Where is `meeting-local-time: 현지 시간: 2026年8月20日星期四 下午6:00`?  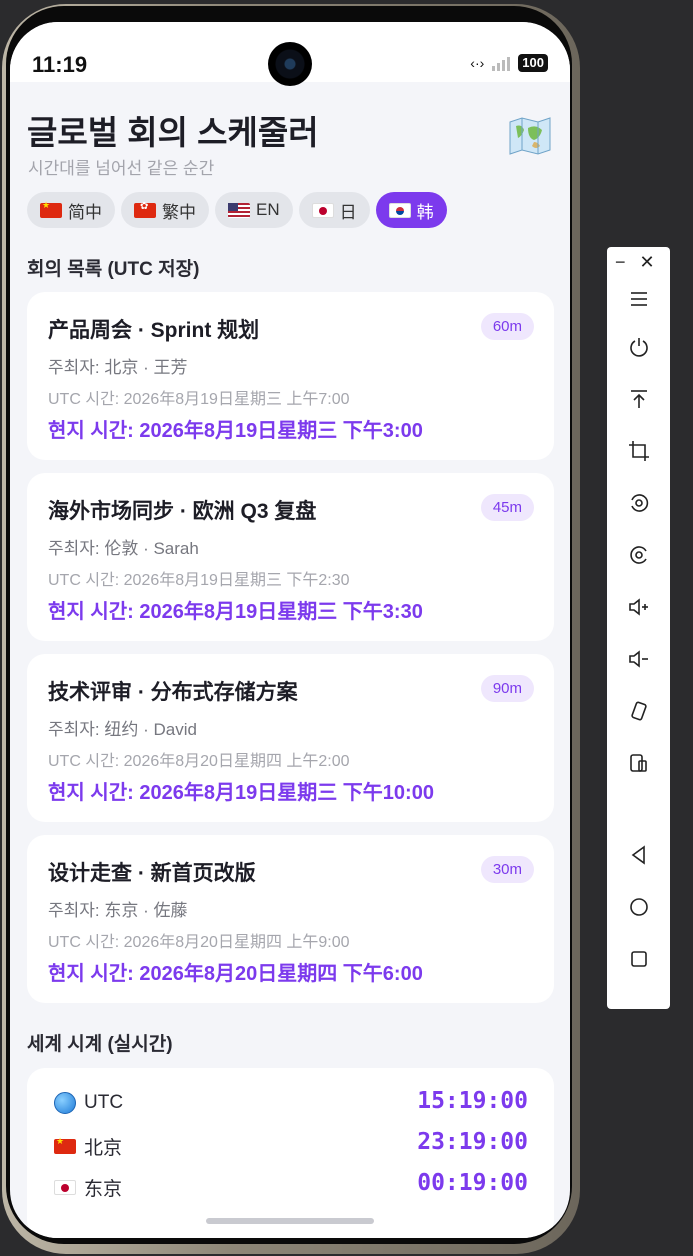
meeting-local-time: 현지 시간: 2026年8月20日星期四 下午6:00 is located at coordinates (235, 974).